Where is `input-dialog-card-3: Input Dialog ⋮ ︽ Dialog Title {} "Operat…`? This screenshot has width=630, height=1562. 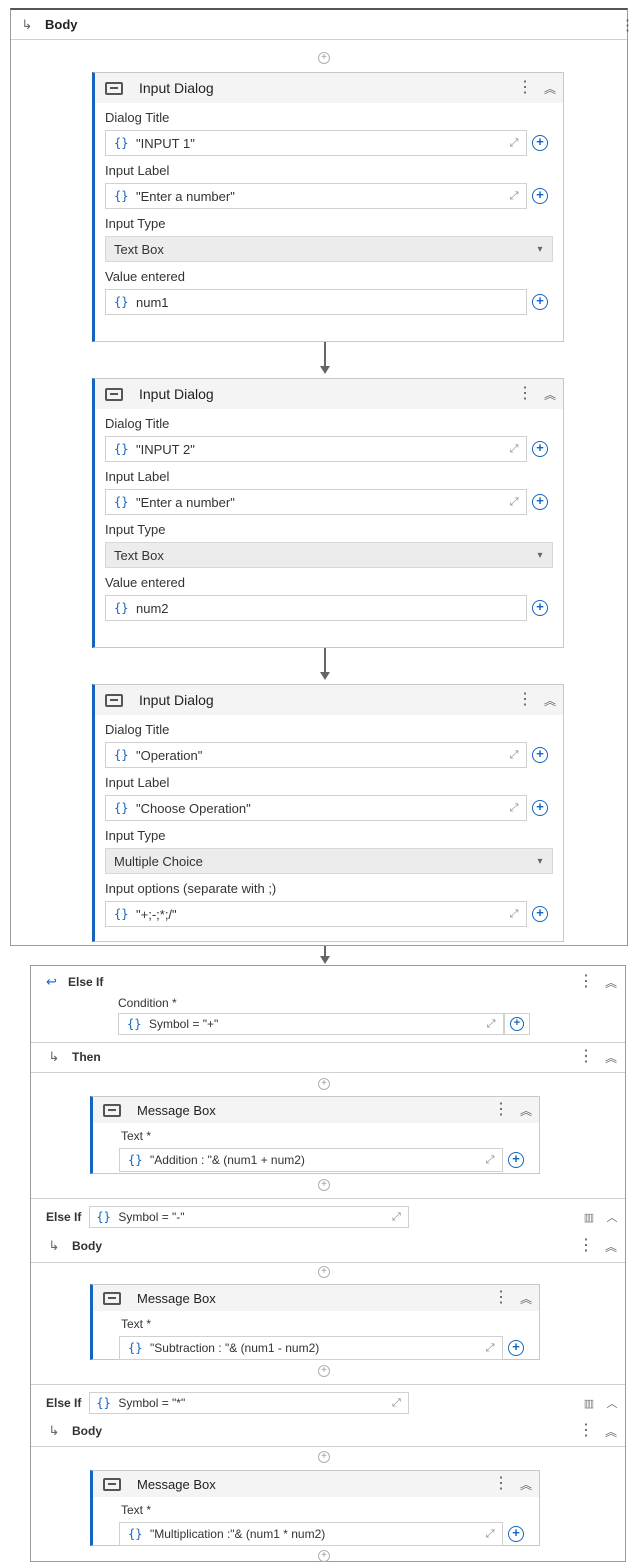
input-dialog-card-3: Input Dialog ⋮ ︽ Dialog Title {} "Operat… is located at coordinates (328, 813).